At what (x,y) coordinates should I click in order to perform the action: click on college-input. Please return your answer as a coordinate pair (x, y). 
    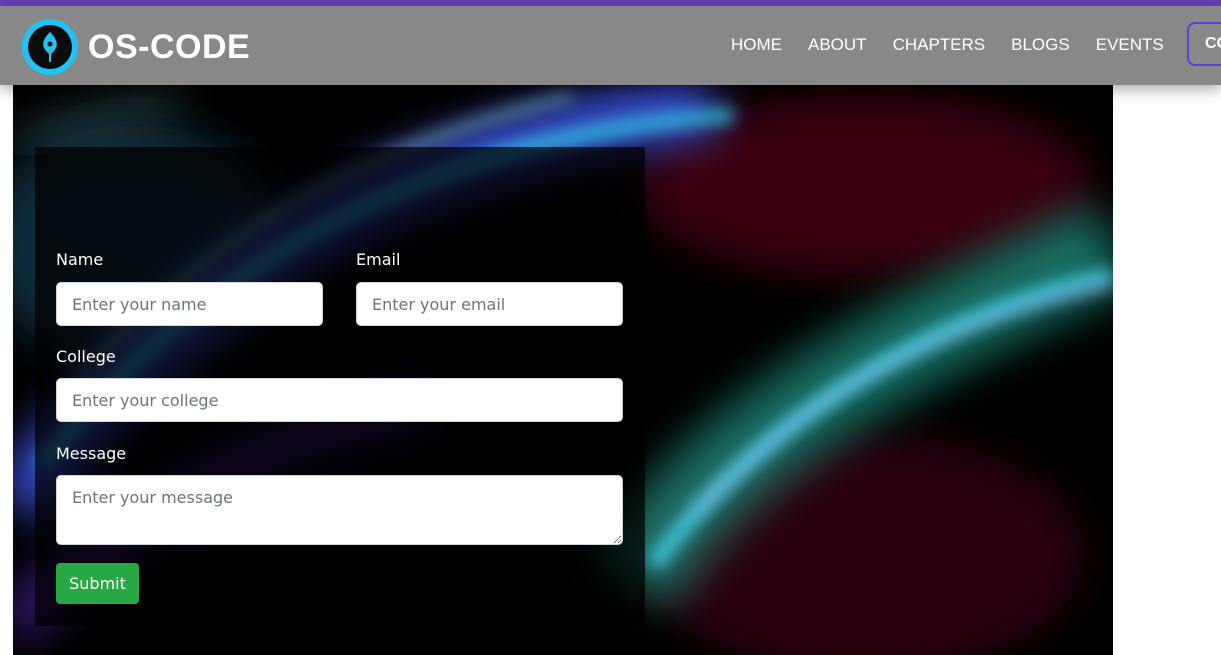
    Looking at the image, I should click on (339, 400).